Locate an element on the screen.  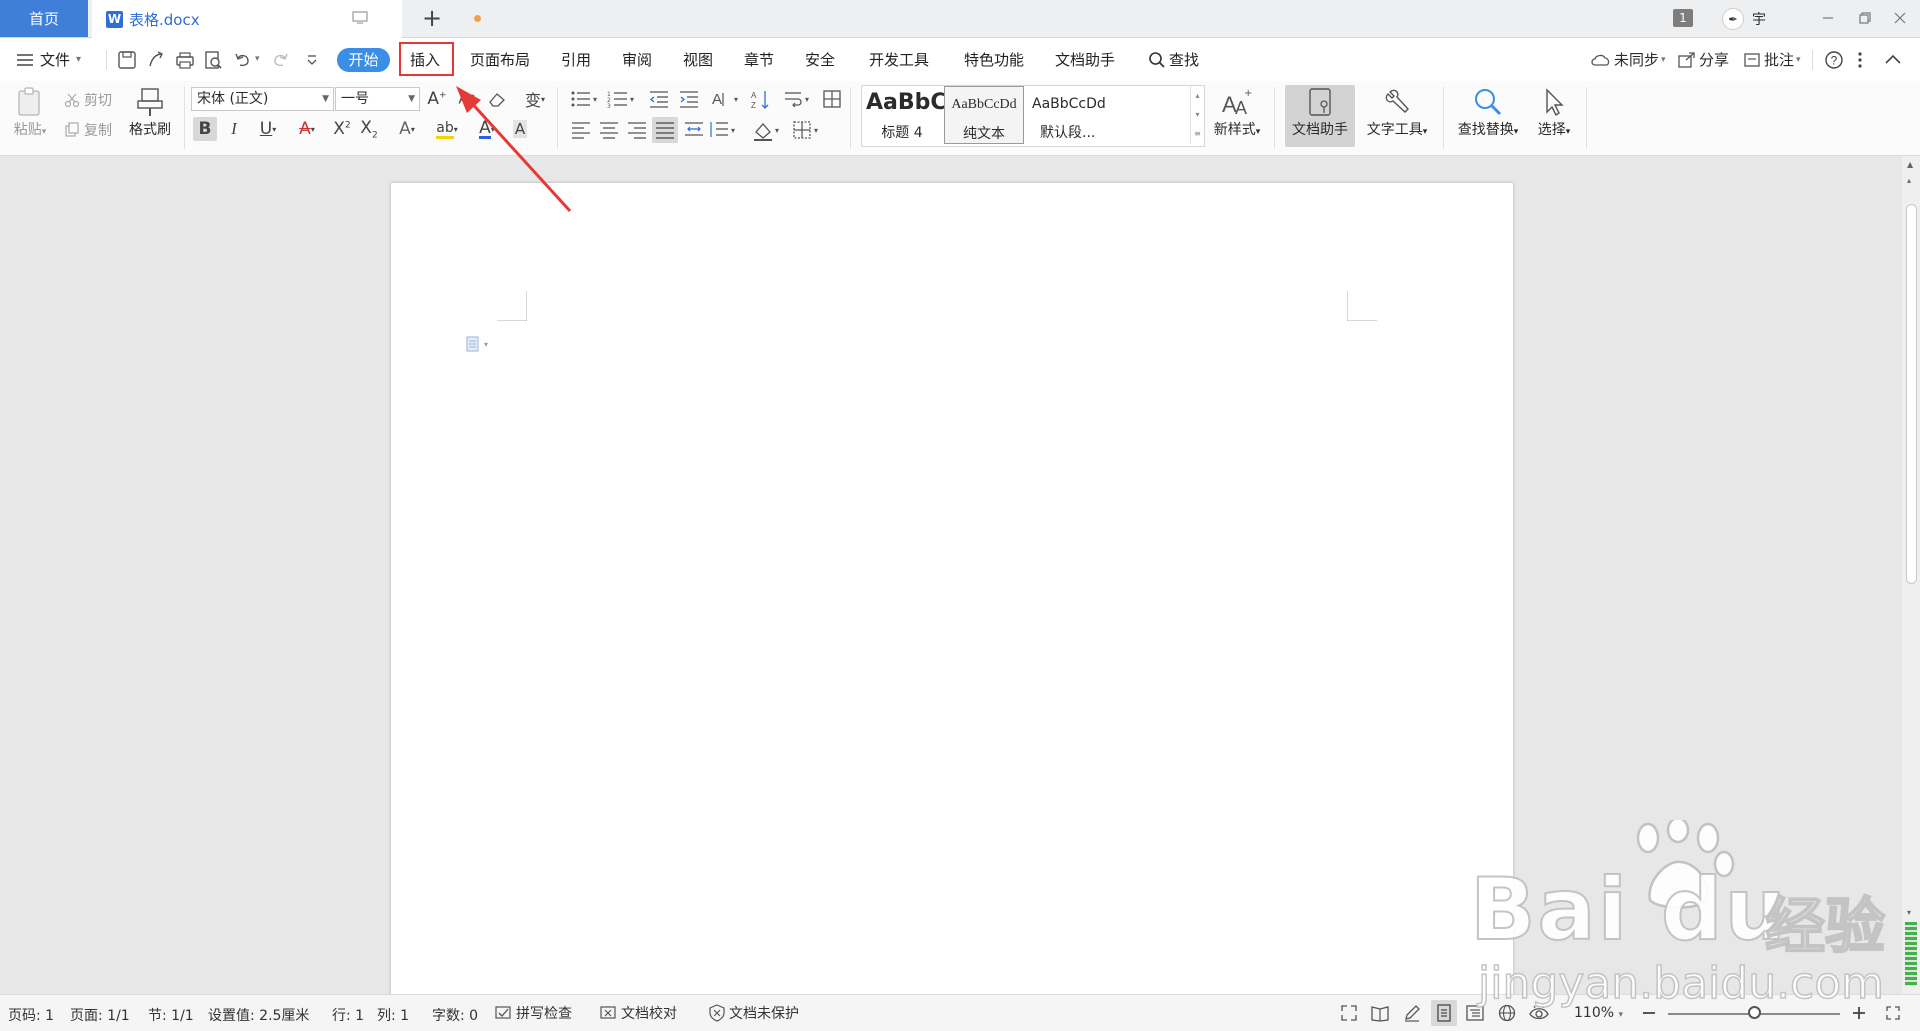
tab-start: 开始 is located at coordinates (363, 60).